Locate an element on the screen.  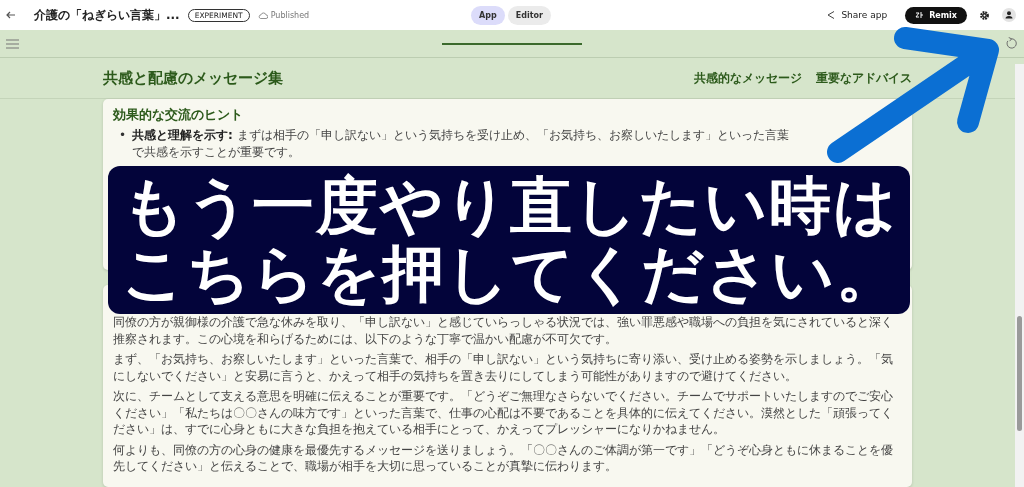
refresh-icon is located at coordinates (1011, 43).